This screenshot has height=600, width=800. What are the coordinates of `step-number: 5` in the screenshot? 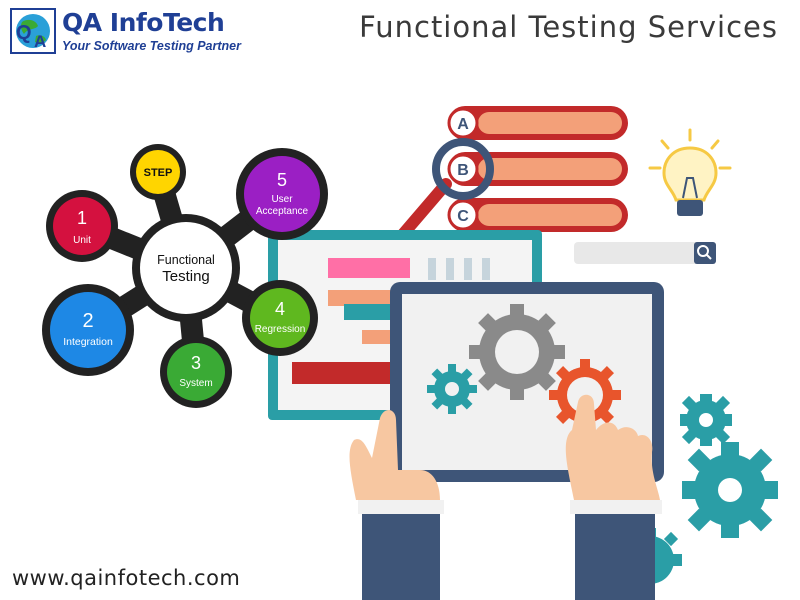 It's located at (282, 180).